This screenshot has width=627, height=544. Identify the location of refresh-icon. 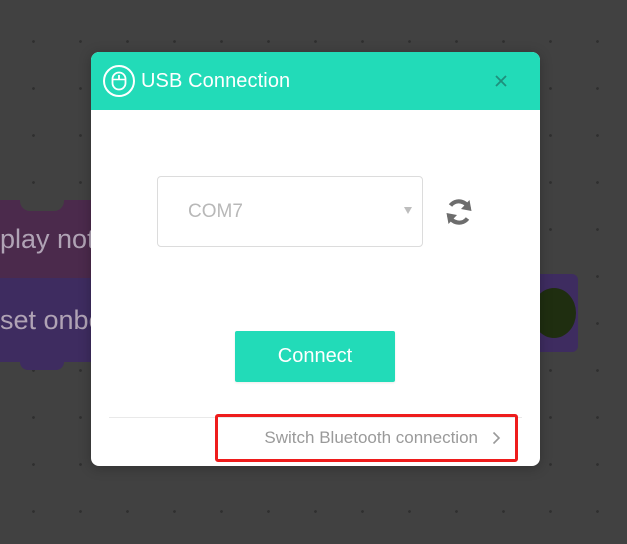
(459, 211).